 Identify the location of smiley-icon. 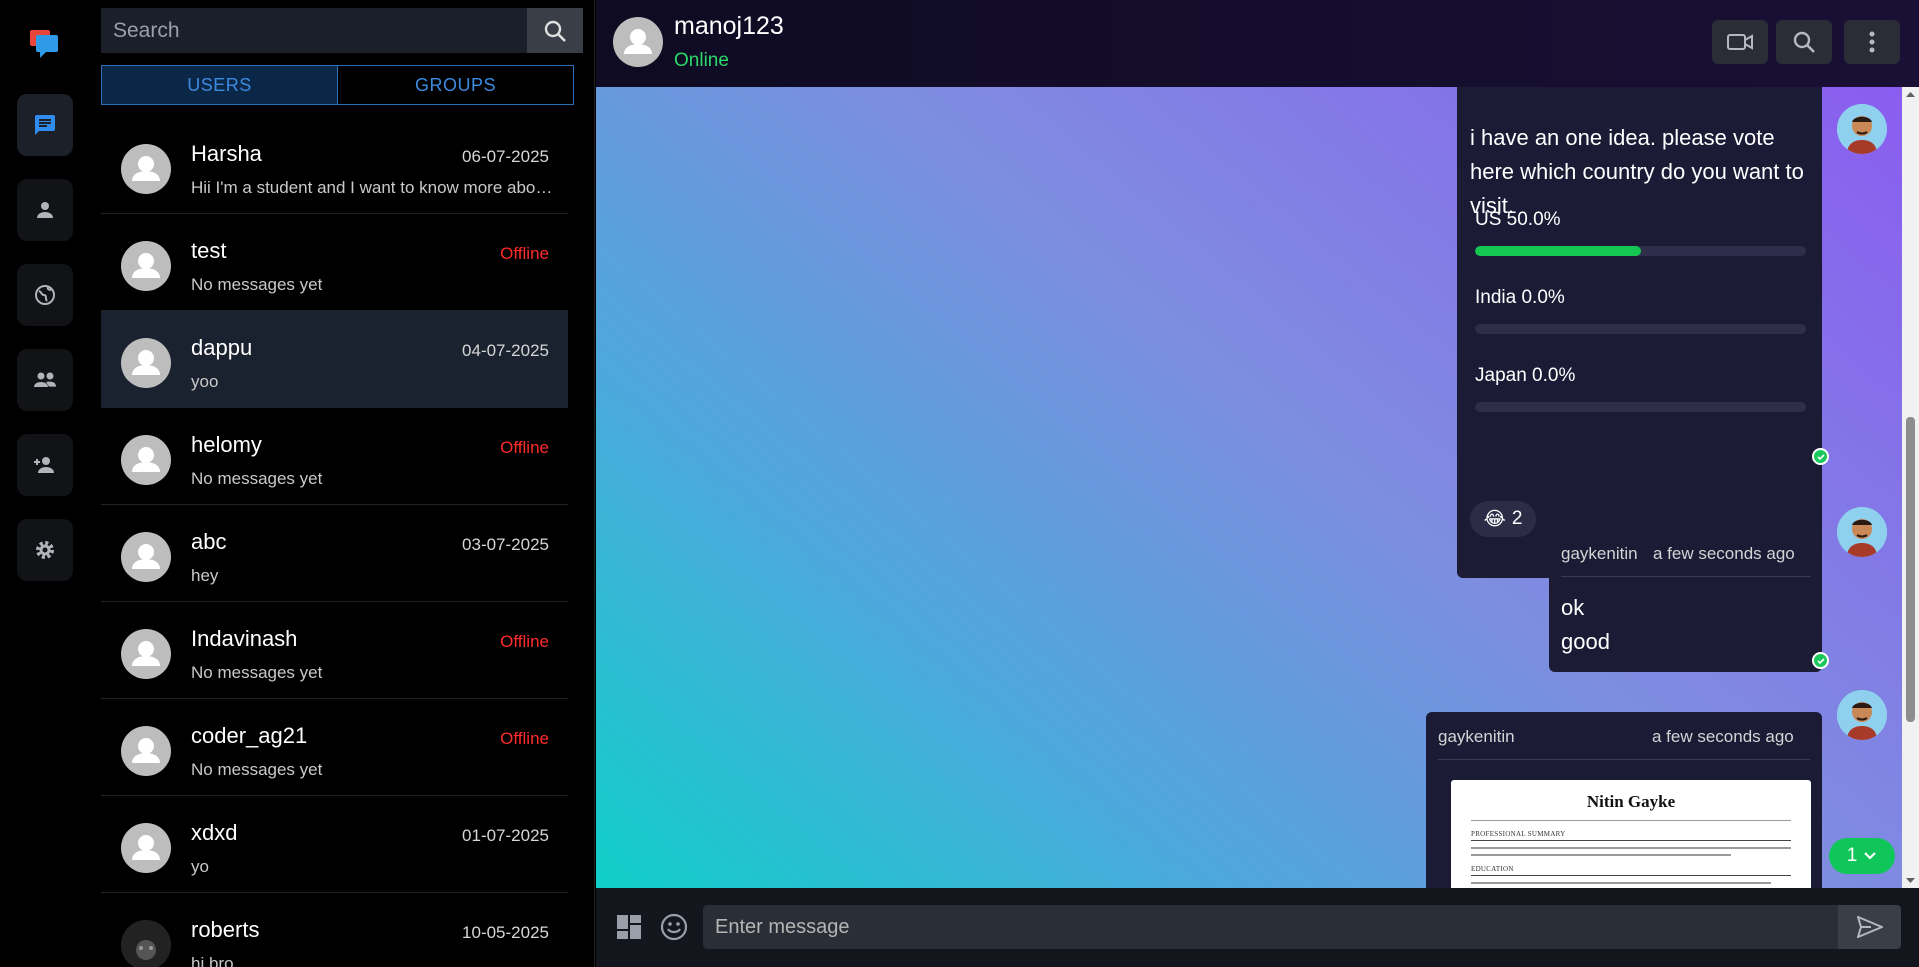
(674, 927).